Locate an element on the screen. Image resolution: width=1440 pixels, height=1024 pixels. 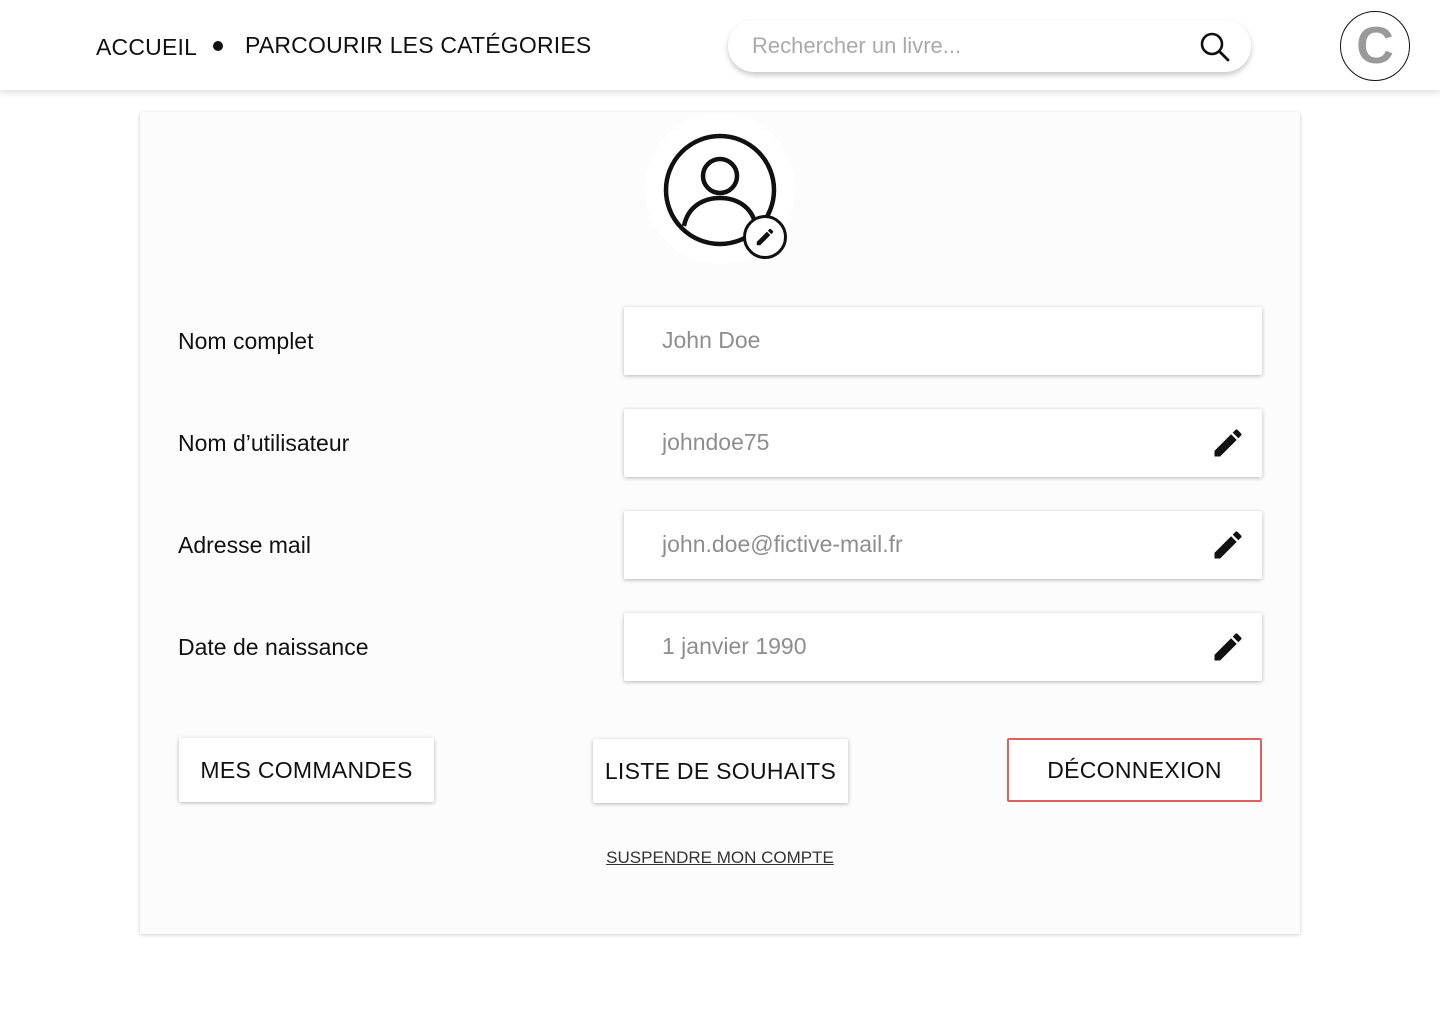
search-bar is located at coordinates (989, 46).